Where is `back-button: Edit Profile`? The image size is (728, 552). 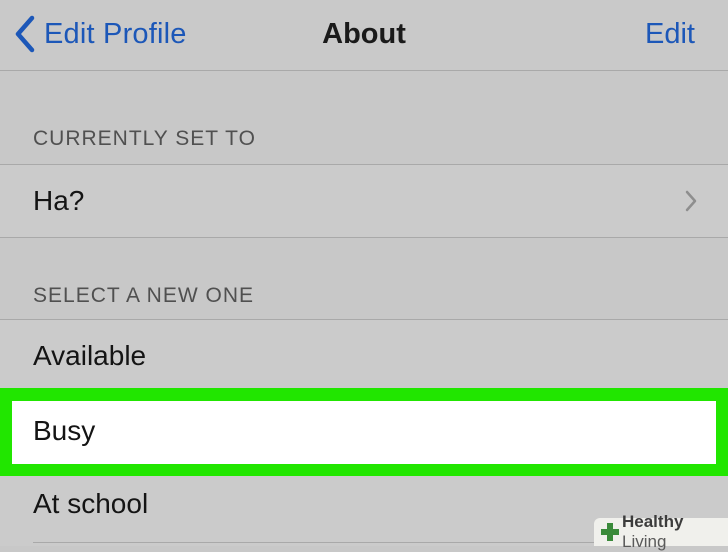 back-button: Edit Profile is located at coordinates (100, 34).